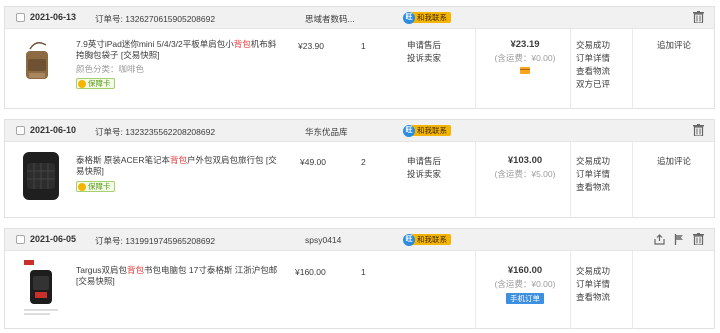  Describe the element at coordinates (53, 130) in the screenshot. I see `order-date: 2021-06-10` at that location.